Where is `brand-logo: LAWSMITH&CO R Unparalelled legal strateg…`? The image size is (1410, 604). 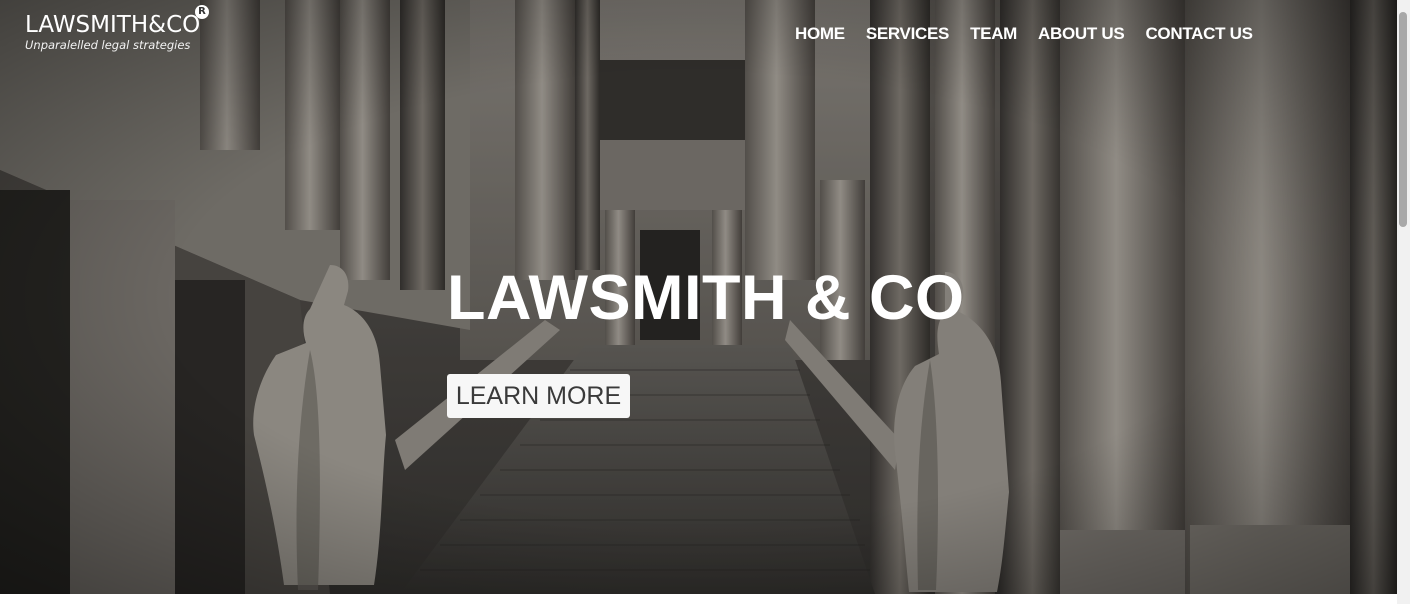 brand-logo: LAWSMITH&CO R Unparalelled legal strateg… is located at coordinates (117, 28).